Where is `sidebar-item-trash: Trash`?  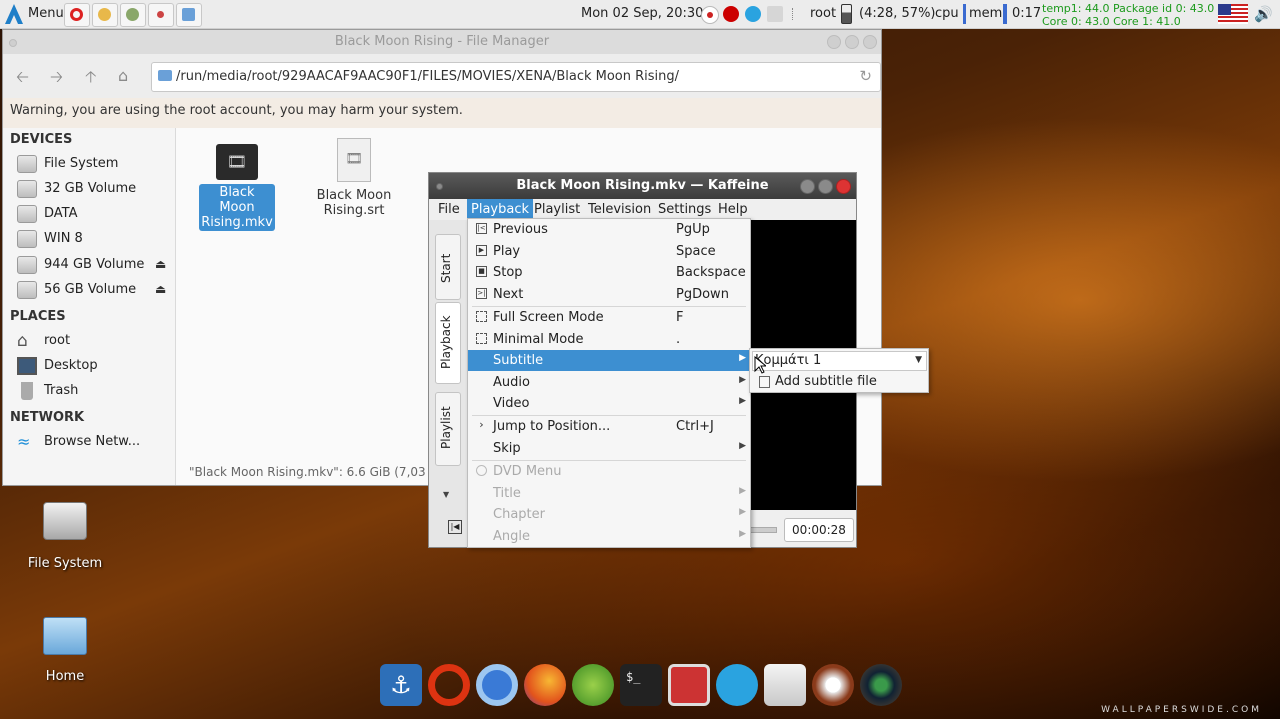
sidebar-item-trash: Trash is located at coordinates (92, 392).